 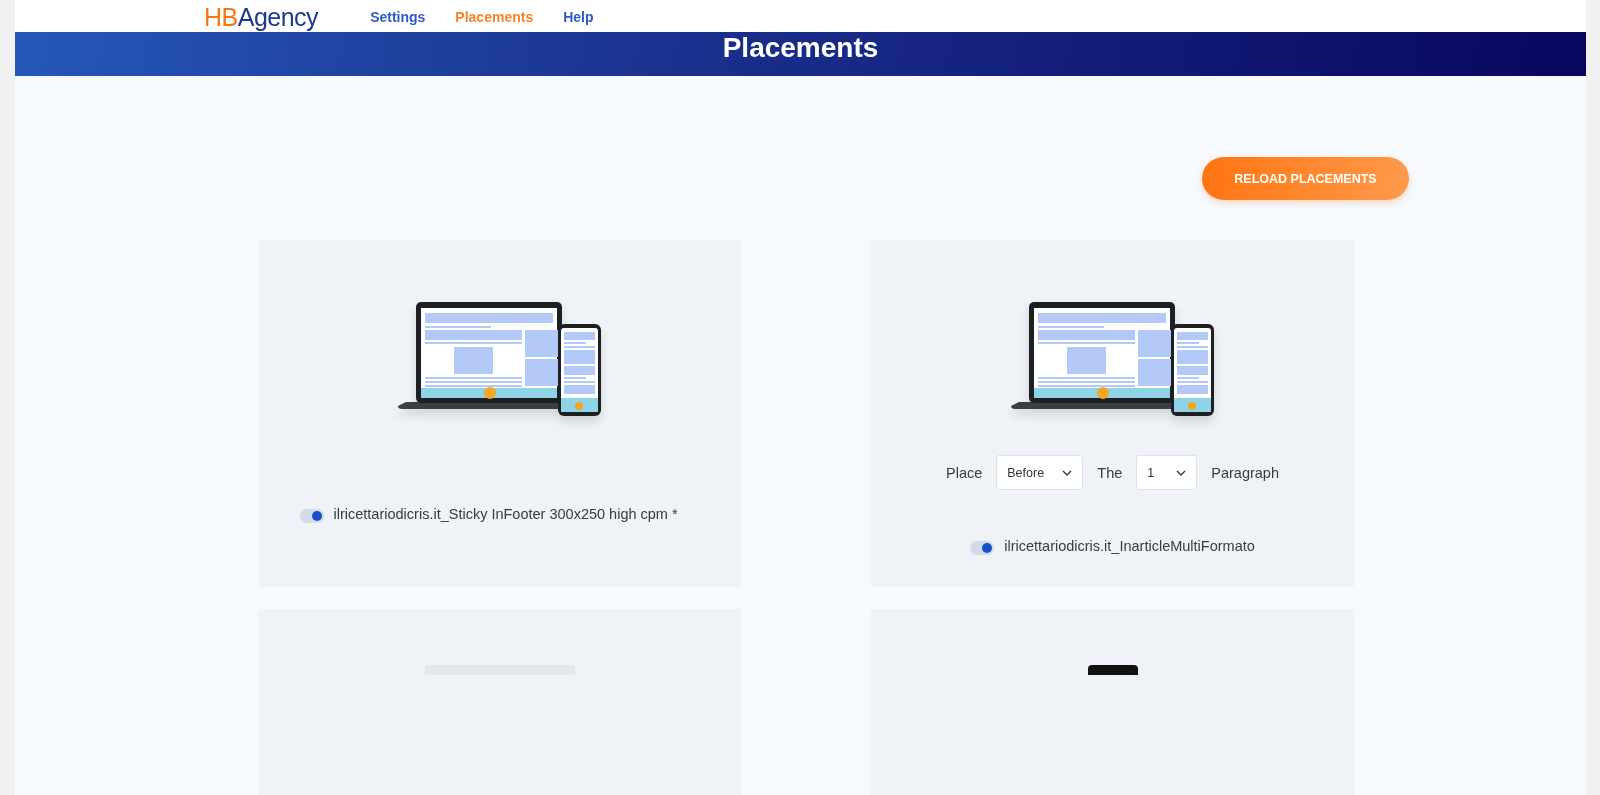 What do you see at coordinates (578, 17) in the screenshot?
I see `nav-link: Help` at bounding box center [578, 17].